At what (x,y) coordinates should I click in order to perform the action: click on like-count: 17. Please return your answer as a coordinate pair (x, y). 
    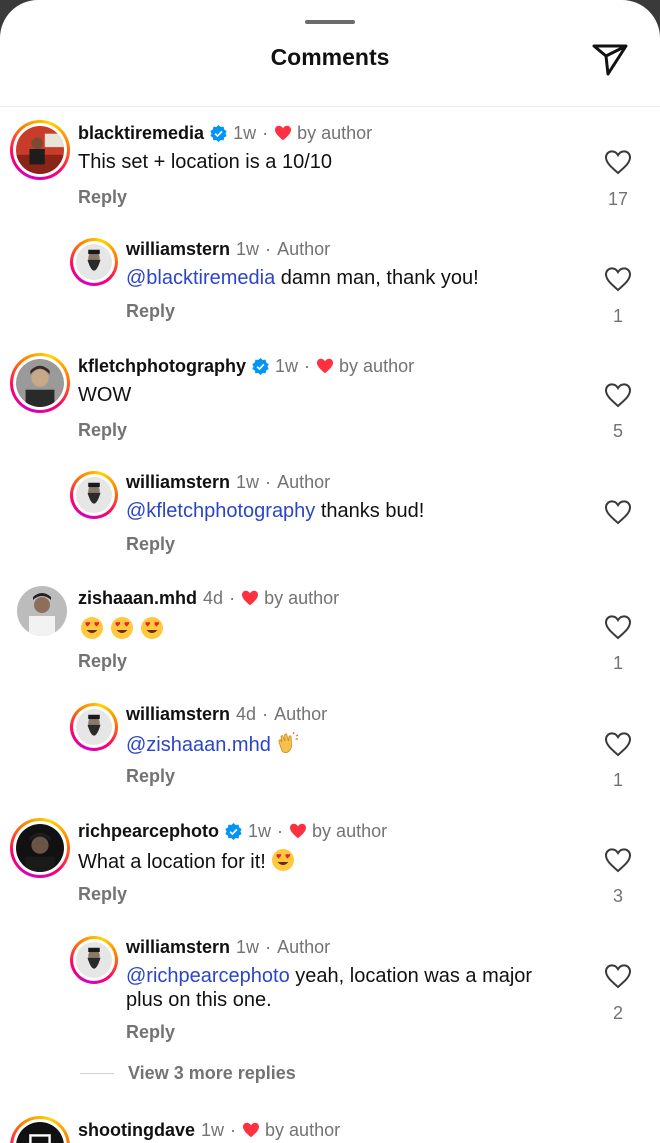
    Looking at the image, I should click on (618, 199).